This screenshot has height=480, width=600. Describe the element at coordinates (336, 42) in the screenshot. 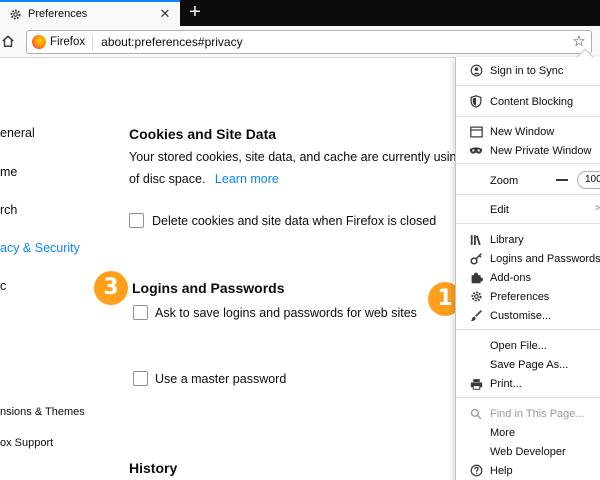

I see `url-text: about:preferences#privacy` at that location.